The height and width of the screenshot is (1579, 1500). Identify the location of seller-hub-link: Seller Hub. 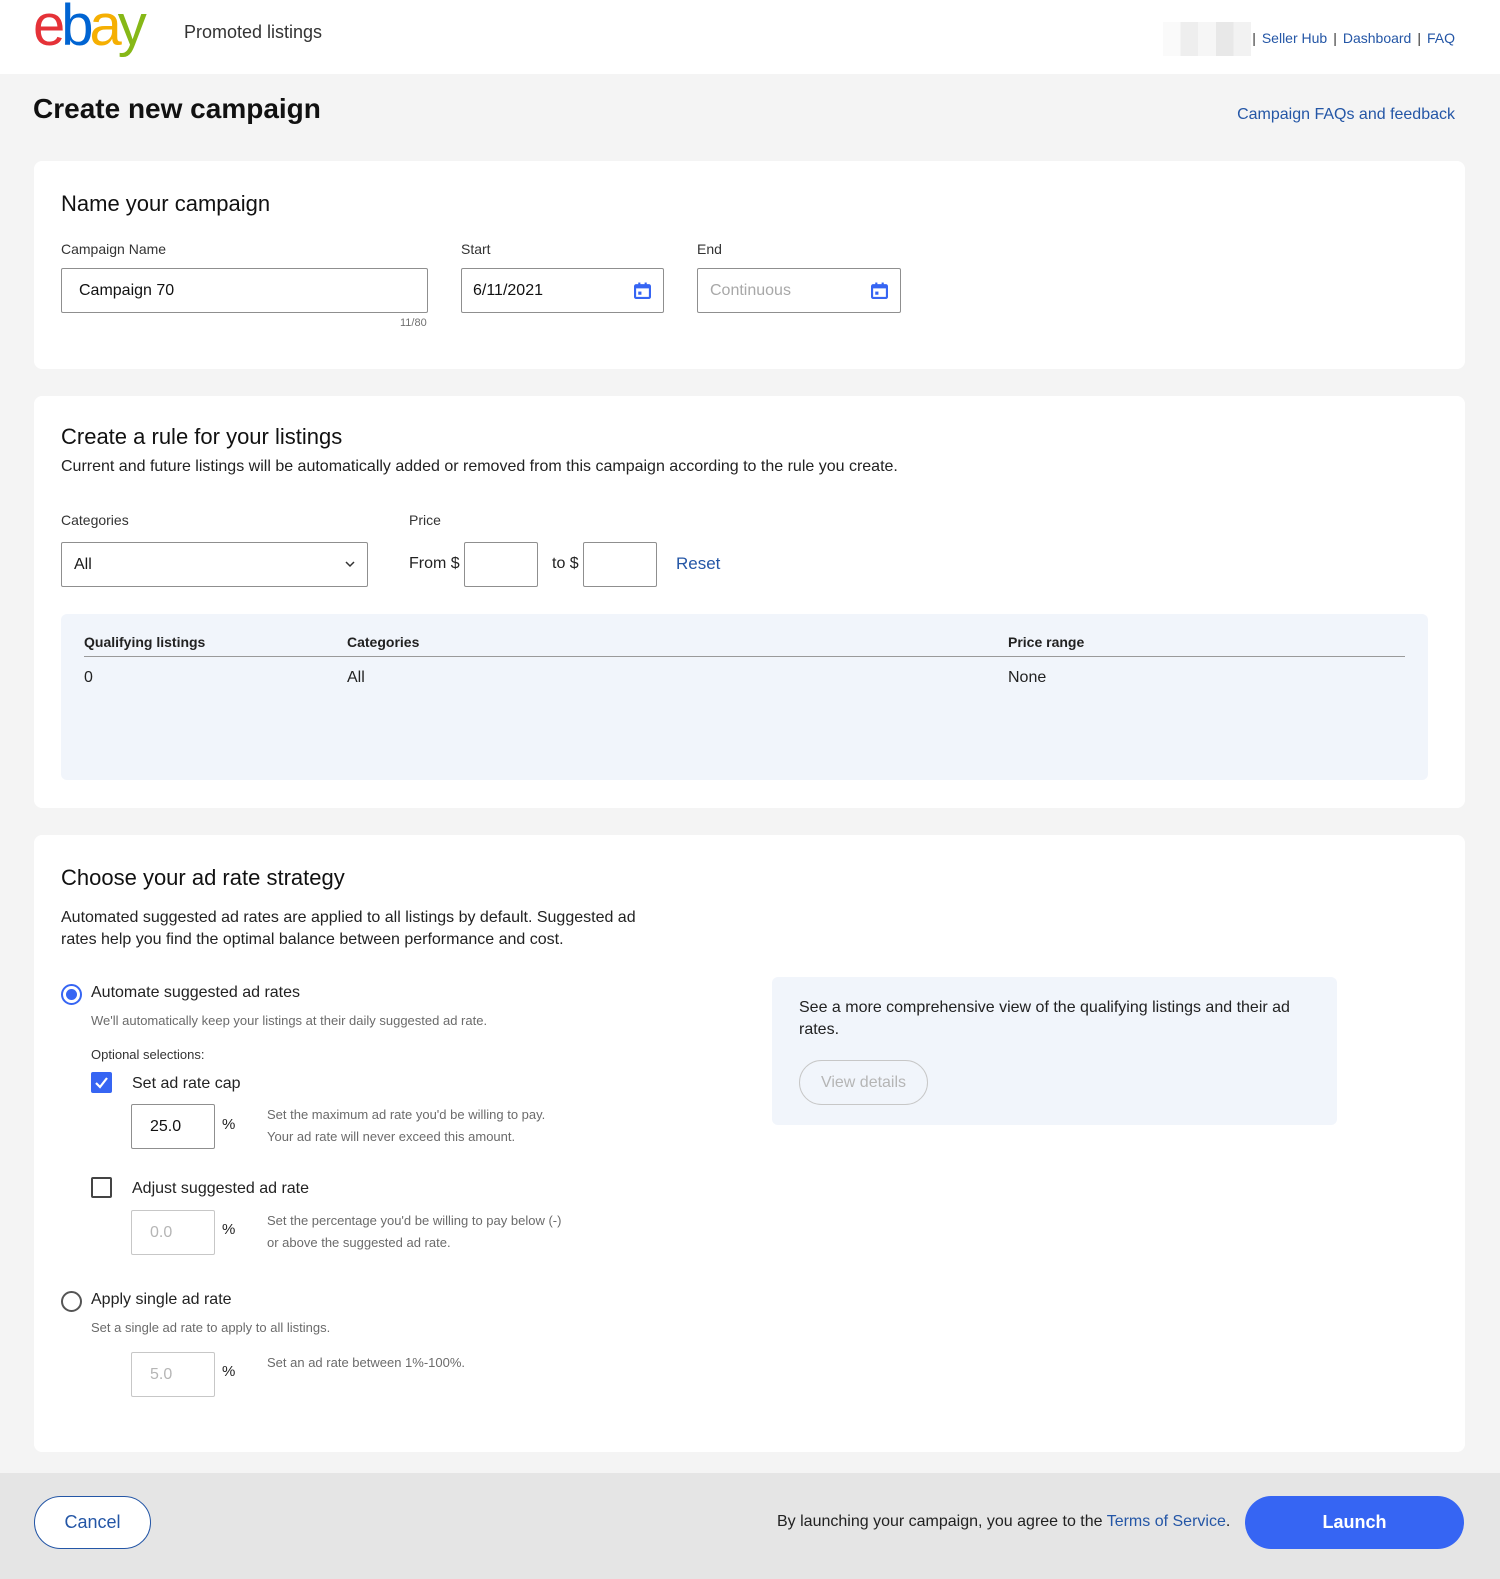
(1294, 38).